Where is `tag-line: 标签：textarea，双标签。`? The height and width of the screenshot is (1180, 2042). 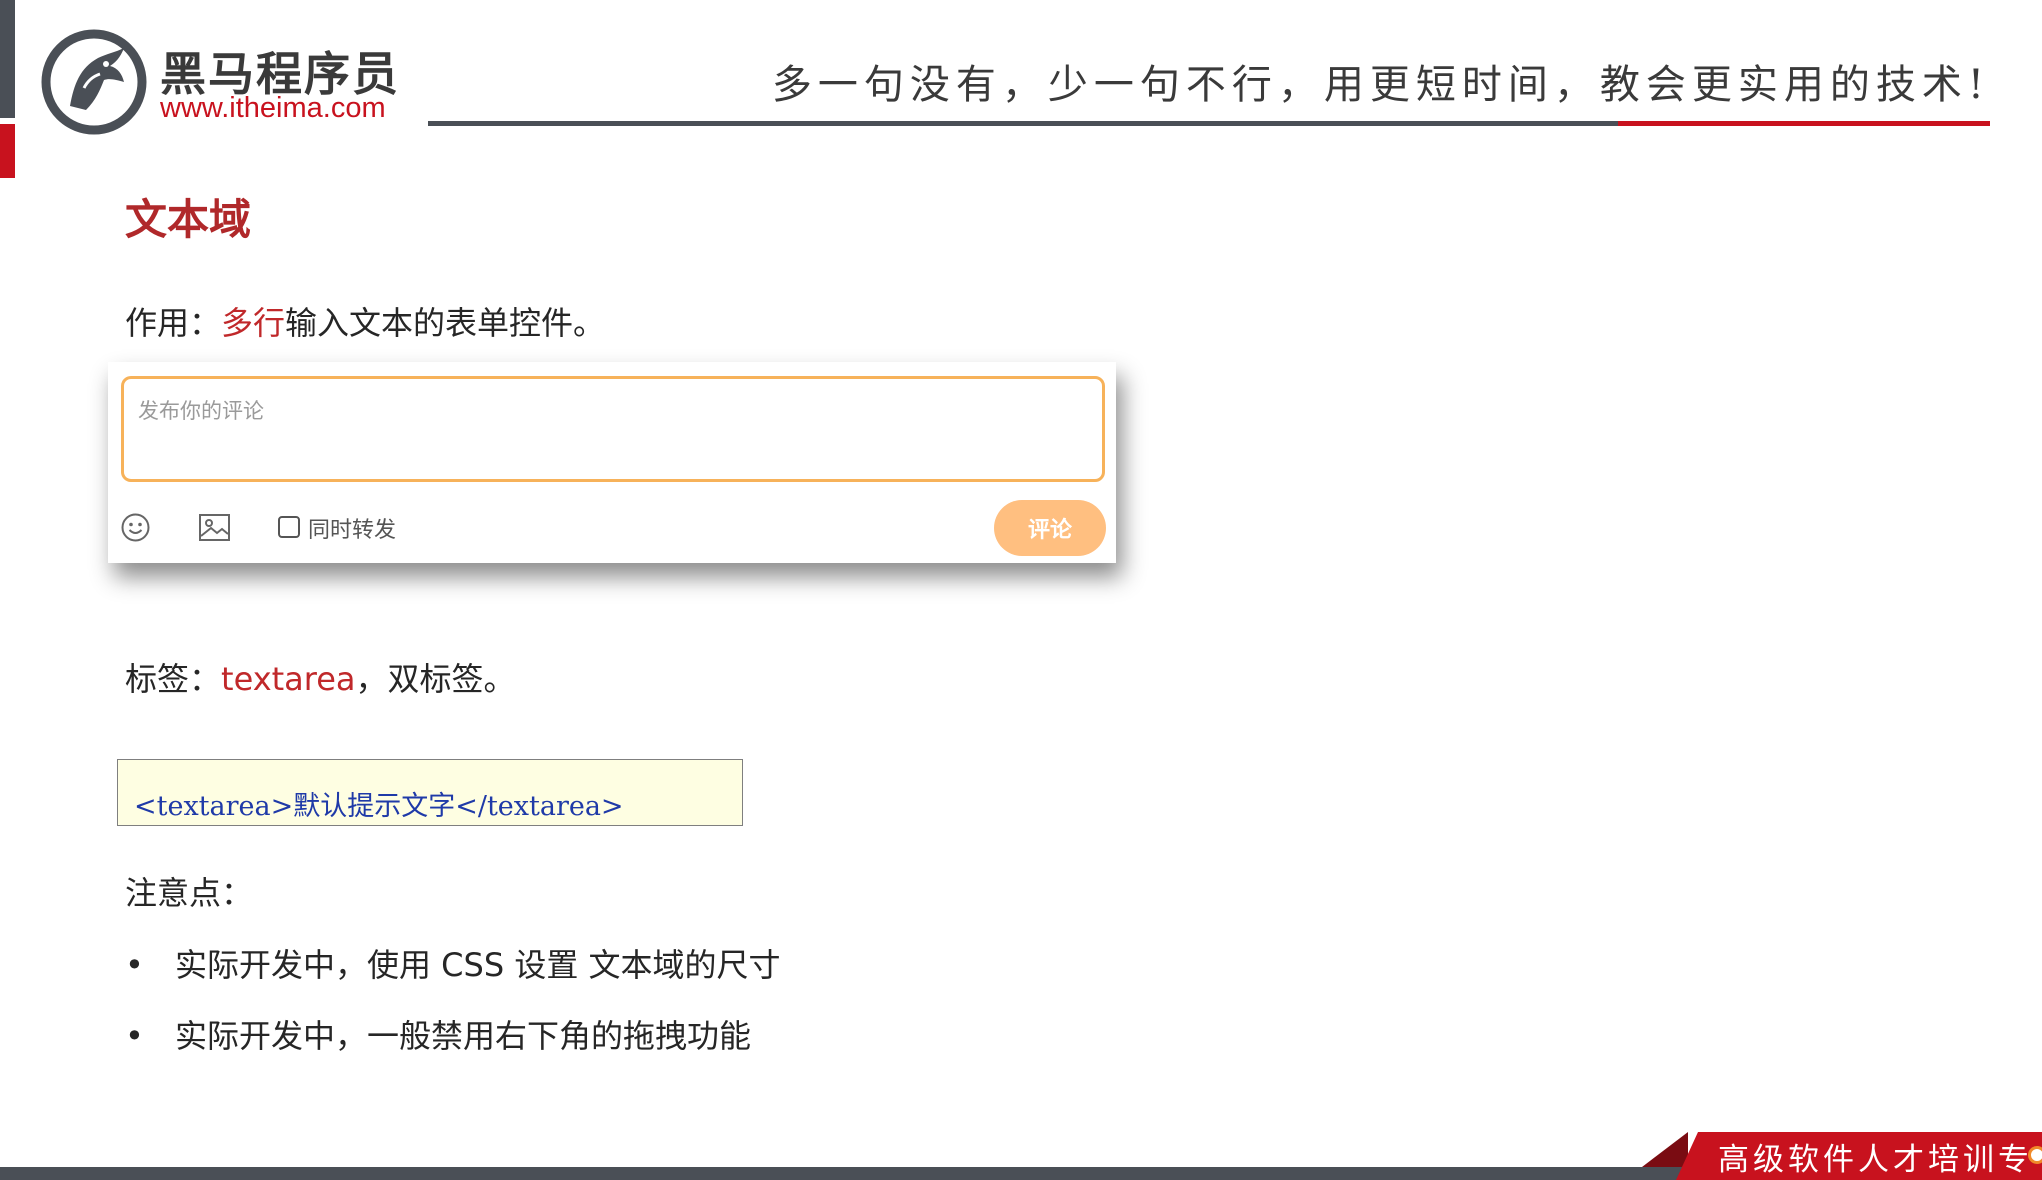 tag-line: 标签：textarea，双标签。 is located at coordinates (320, 677).